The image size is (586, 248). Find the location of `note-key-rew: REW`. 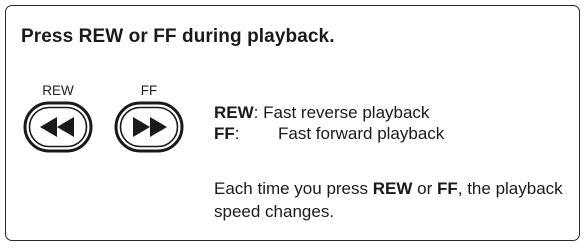

note-key-rew: REW is located at coordinates (392, 188).